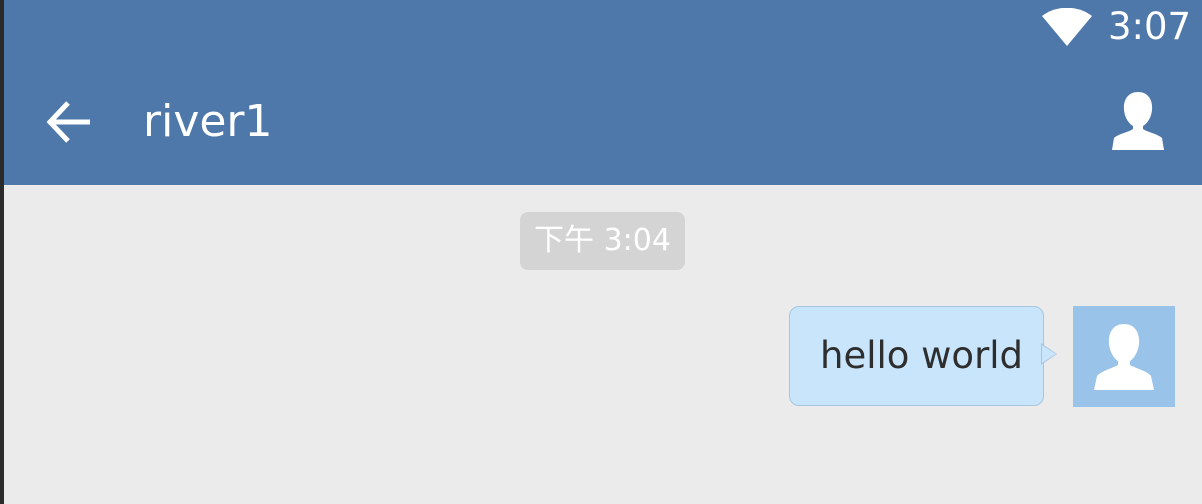  I want to click on message-timestamp: 下午 3:04, so click(602, 241).